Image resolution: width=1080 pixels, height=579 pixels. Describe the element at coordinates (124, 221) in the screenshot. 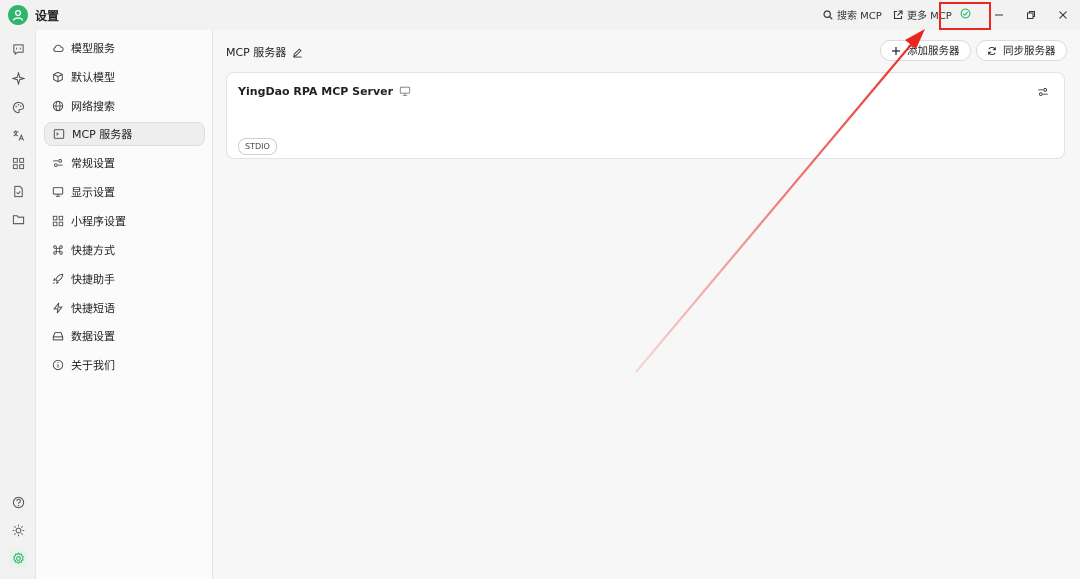

I see `menu-item-mini-programs: 小程序设置` at that location.